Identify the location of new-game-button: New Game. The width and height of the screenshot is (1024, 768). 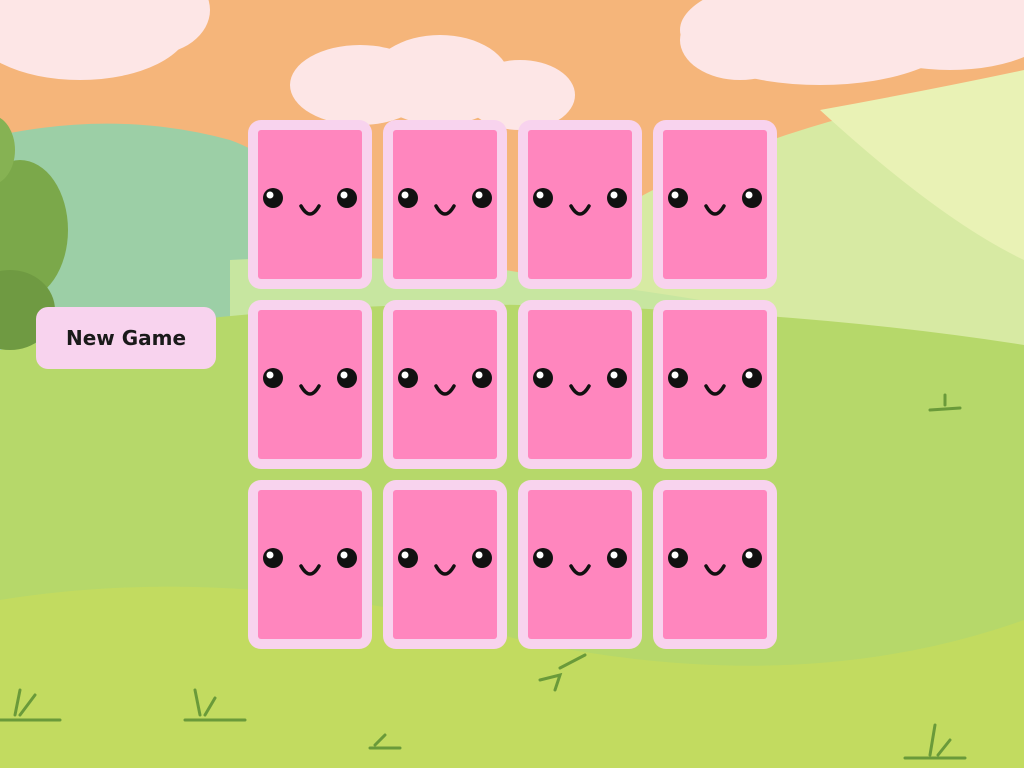
(126, 338).